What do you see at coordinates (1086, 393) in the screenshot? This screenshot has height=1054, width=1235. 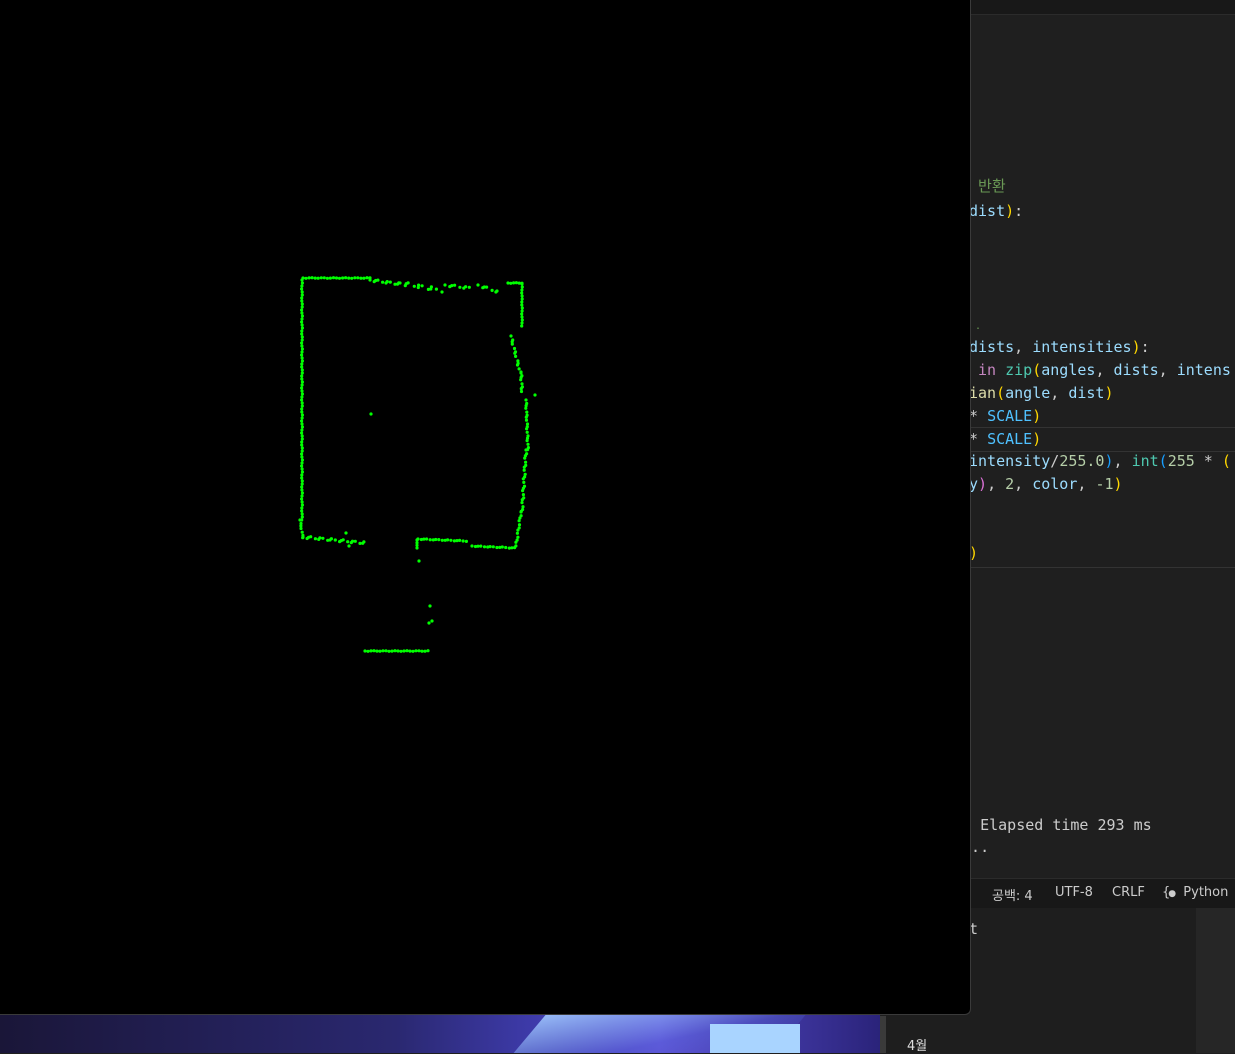 I see `code-token: dist` at bounding box center [1086, 393].